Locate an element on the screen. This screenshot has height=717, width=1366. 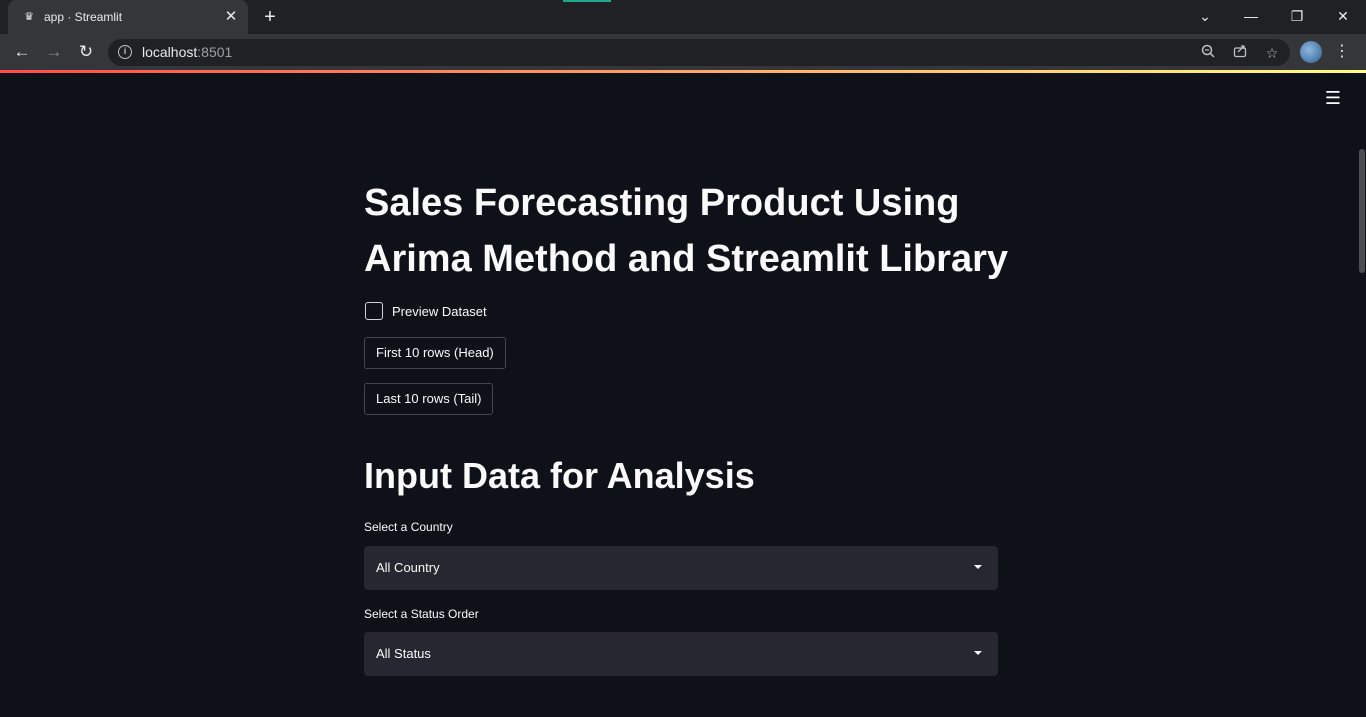
section-heading: Input Data for Analysis is located at coordinates (559, 475).